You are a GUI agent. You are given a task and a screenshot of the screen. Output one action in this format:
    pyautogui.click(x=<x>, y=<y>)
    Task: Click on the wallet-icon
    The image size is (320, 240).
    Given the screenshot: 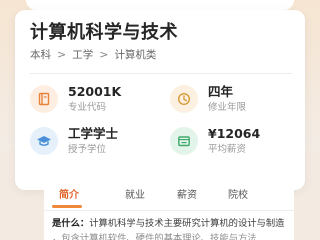 What is the action you would take?
    pyautogui.click(x=184, y=141)
    